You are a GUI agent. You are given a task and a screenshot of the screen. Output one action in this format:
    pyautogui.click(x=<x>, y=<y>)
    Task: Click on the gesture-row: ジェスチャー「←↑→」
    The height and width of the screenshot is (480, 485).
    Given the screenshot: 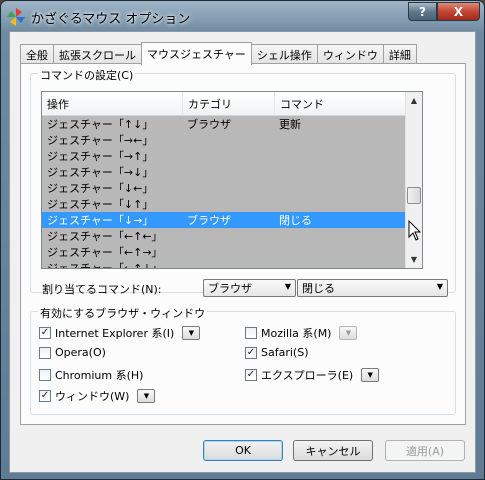 What is the action you would take?
    pyautogui.click(x=224, y=252)
    